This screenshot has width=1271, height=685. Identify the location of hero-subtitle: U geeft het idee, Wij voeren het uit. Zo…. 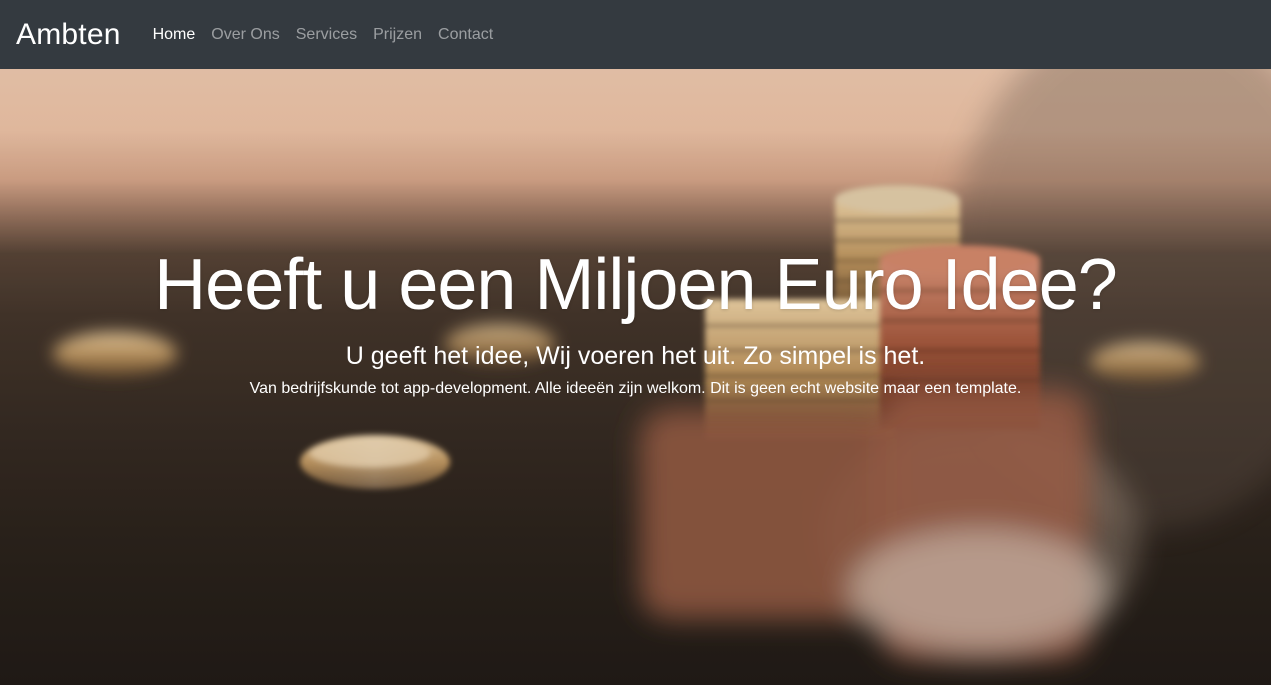
(635, 356).